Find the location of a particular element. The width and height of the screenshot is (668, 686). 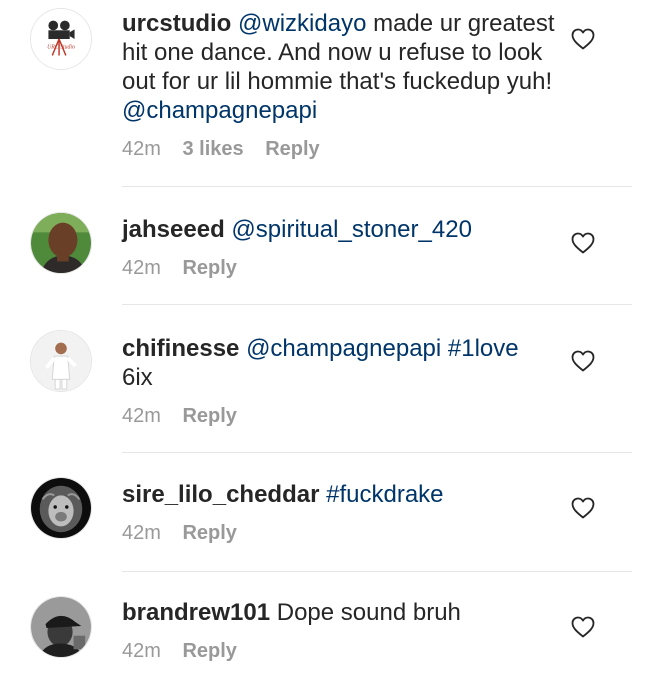

comment-body: sire_lilo_cheddar #fuckdrake 42m Reply is located at coordinates (342, 512).